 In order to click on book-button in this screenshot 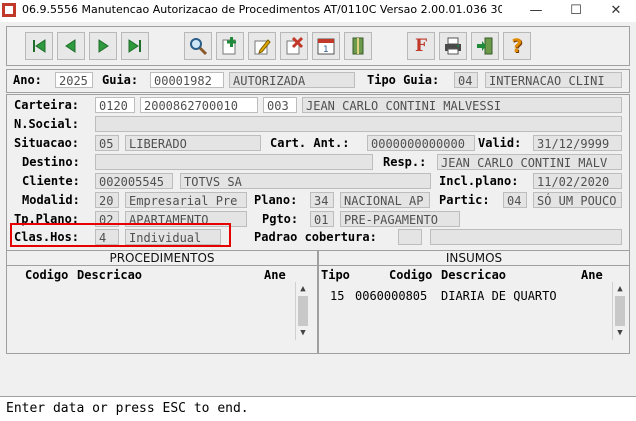, I will do `click(358, 46)`.